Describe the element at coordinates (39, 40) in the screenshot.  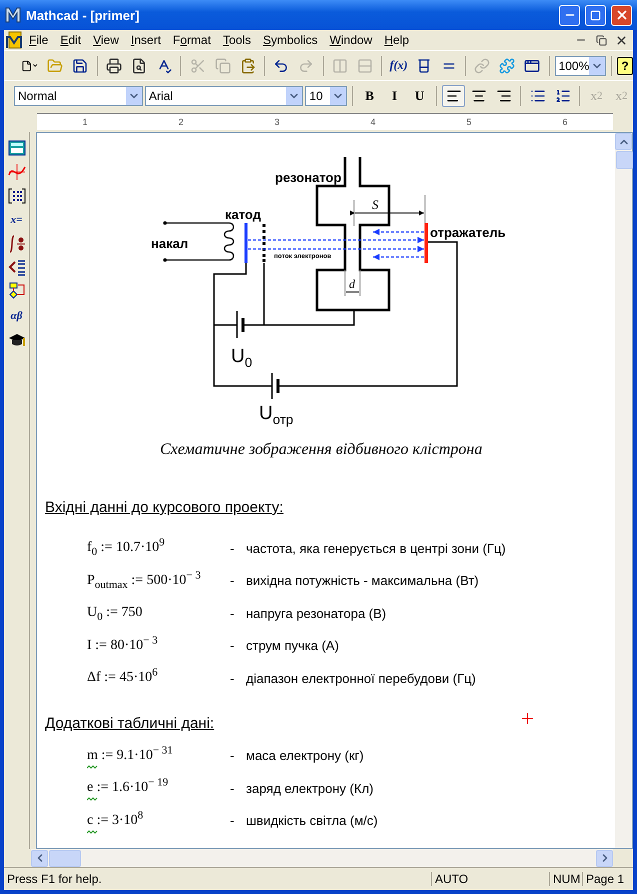
I see `menu-item: File` at that location.